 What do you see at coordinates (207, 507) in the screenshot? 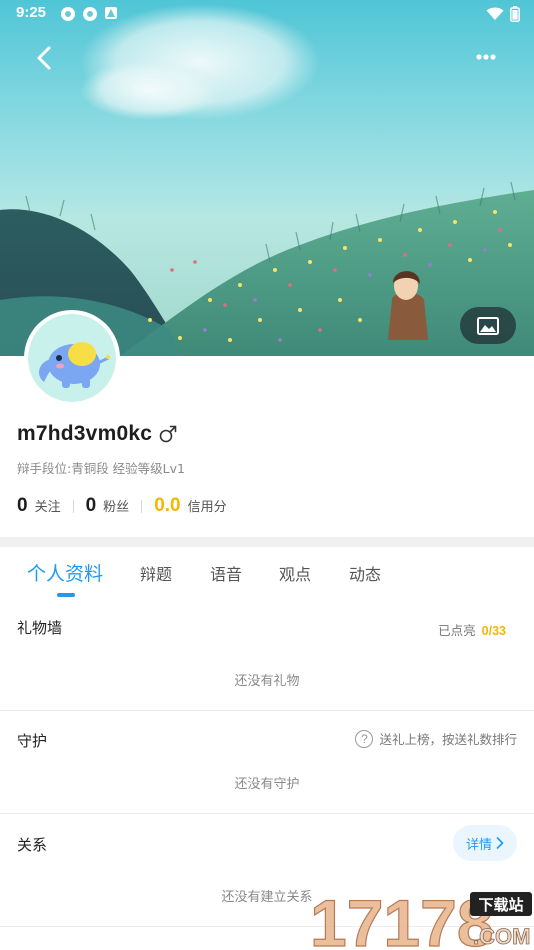
I see `credit-score-label: 信用分` at bounding box center [207, 507].